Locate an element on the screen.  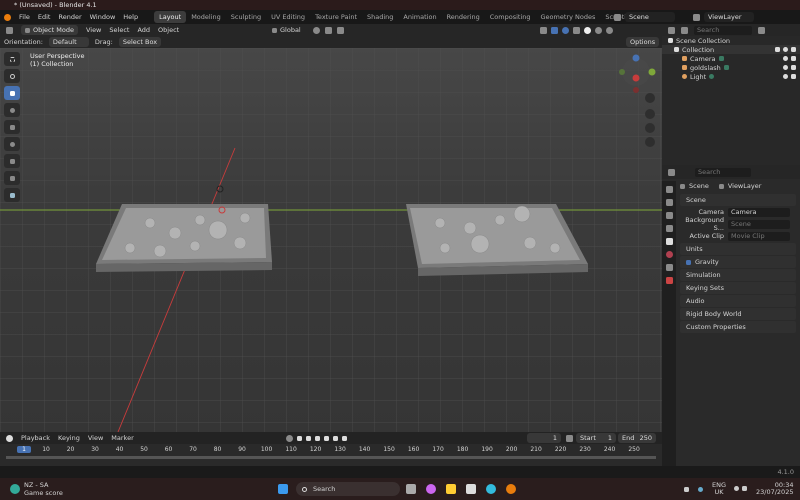
panel-scene: Scene is located at coordinates (738, 200).